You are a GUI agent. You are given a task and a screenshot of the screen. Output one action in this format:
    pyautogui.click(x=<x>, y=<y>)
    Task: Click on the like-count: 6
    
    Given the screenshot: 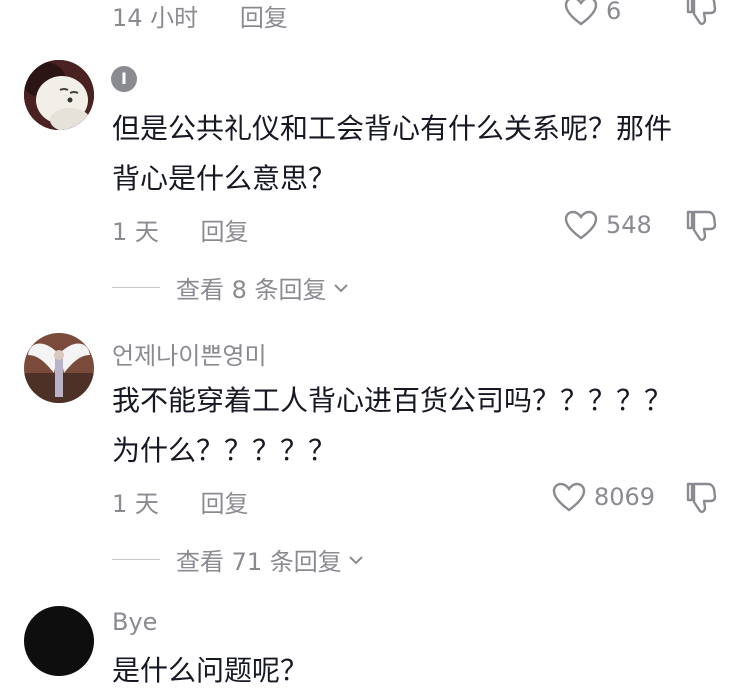 What is the action you would take?
    pyautogui.click(x=614, y=12)
    